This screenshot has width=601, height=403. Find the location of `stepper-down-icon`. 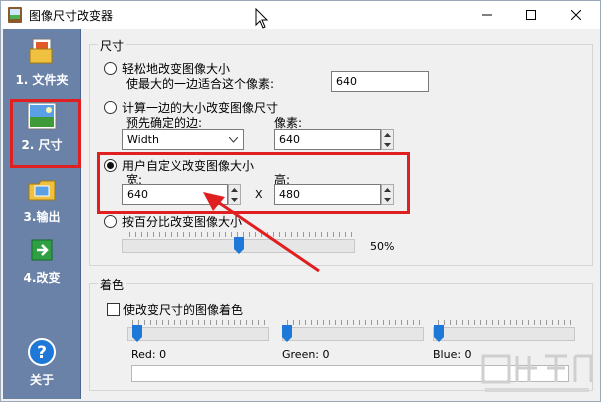

stepper-down-icon is located at coordinates (387, 144).